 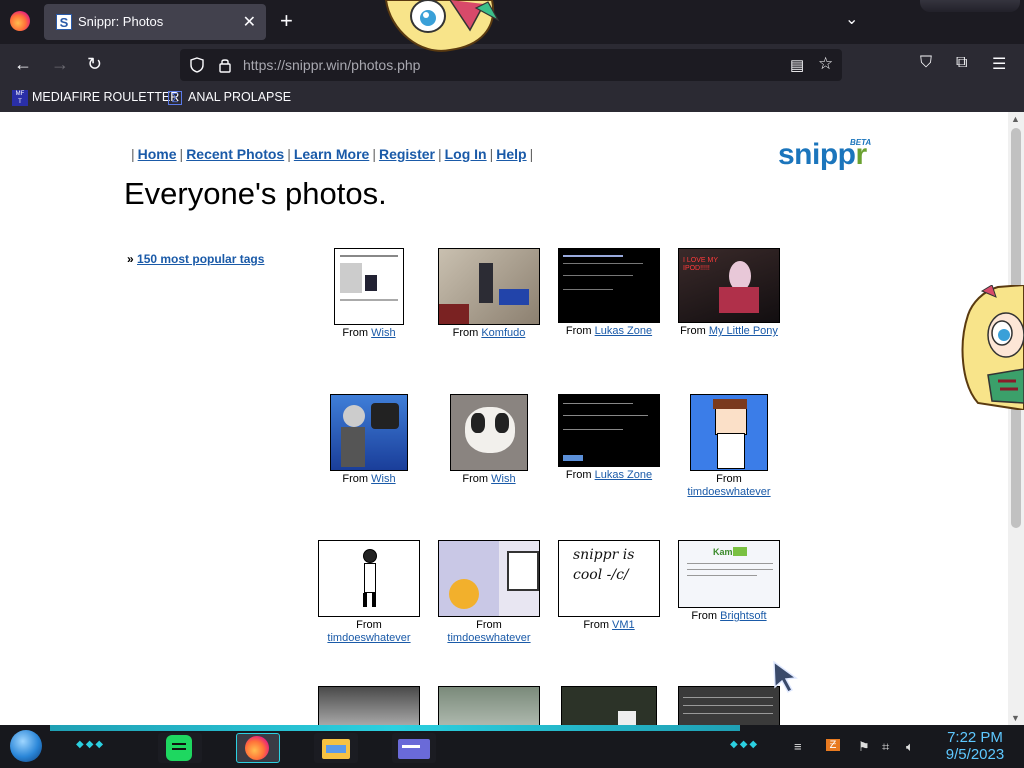 What do you see at coordinates (94, 64) in the screenshot?
I see `reload-icon: ↻` at bounding box center [94, 64].